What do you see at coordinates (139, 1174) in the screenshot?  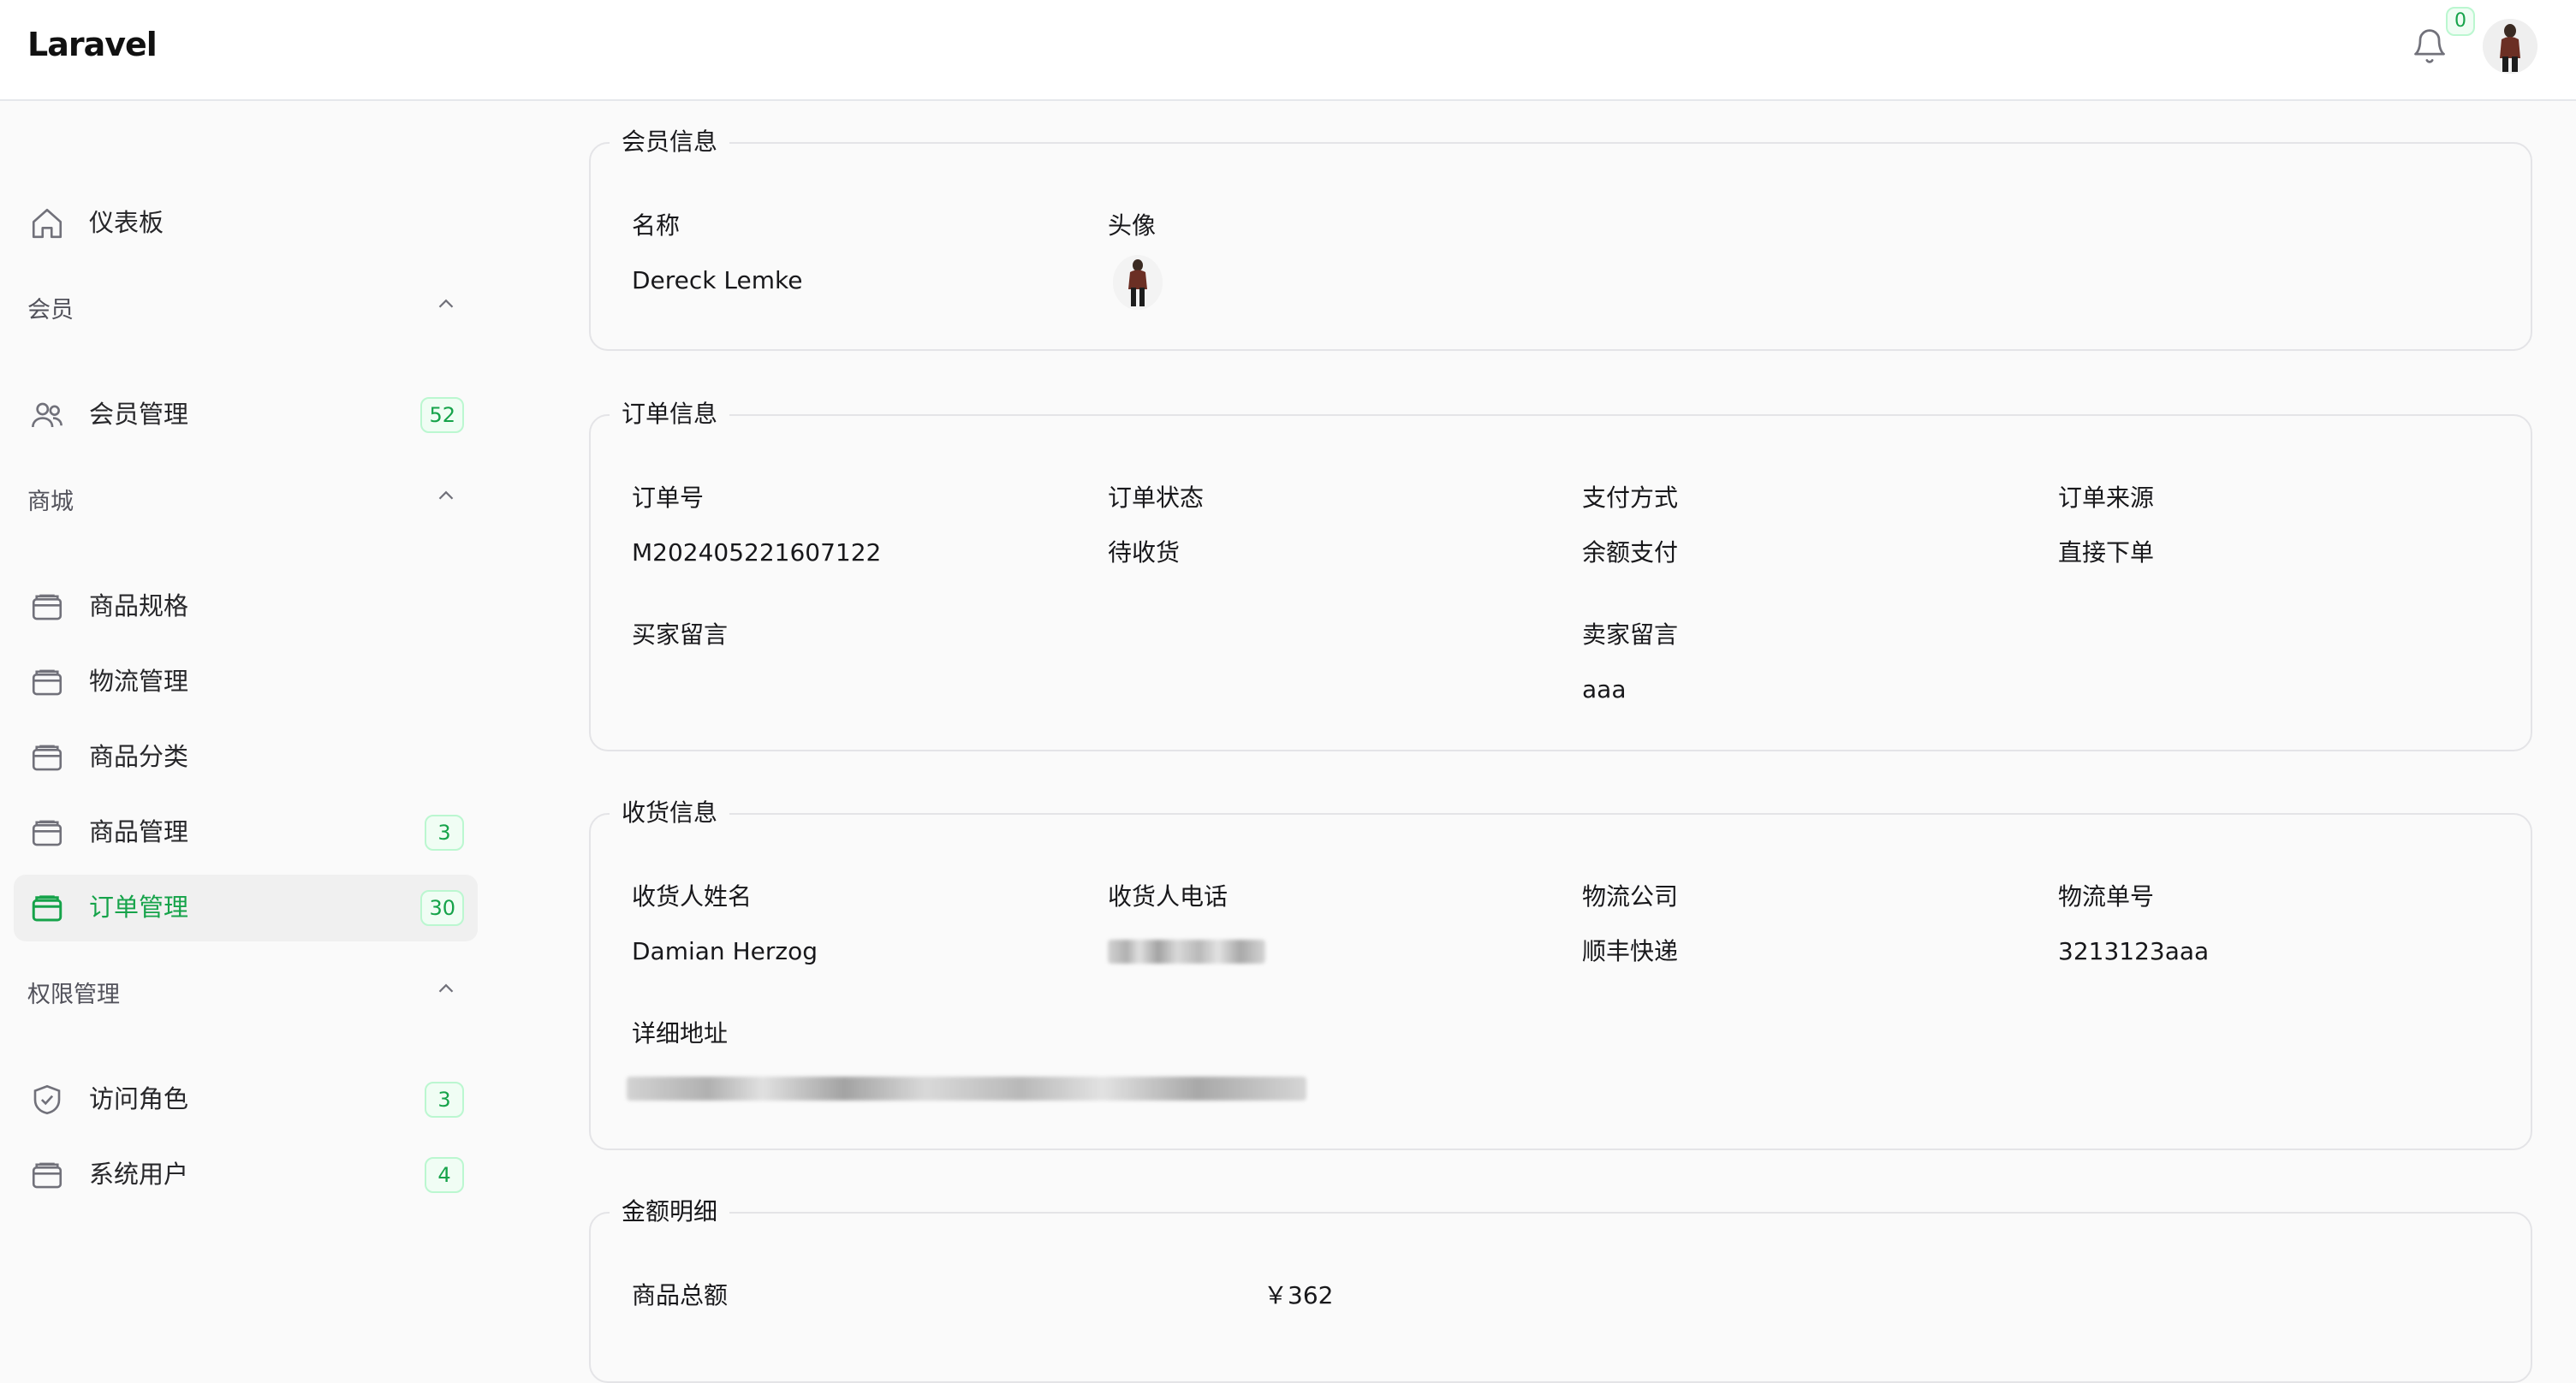 I see `sidebar-item-label: 系统用户` at bounding box center [139, 1174].